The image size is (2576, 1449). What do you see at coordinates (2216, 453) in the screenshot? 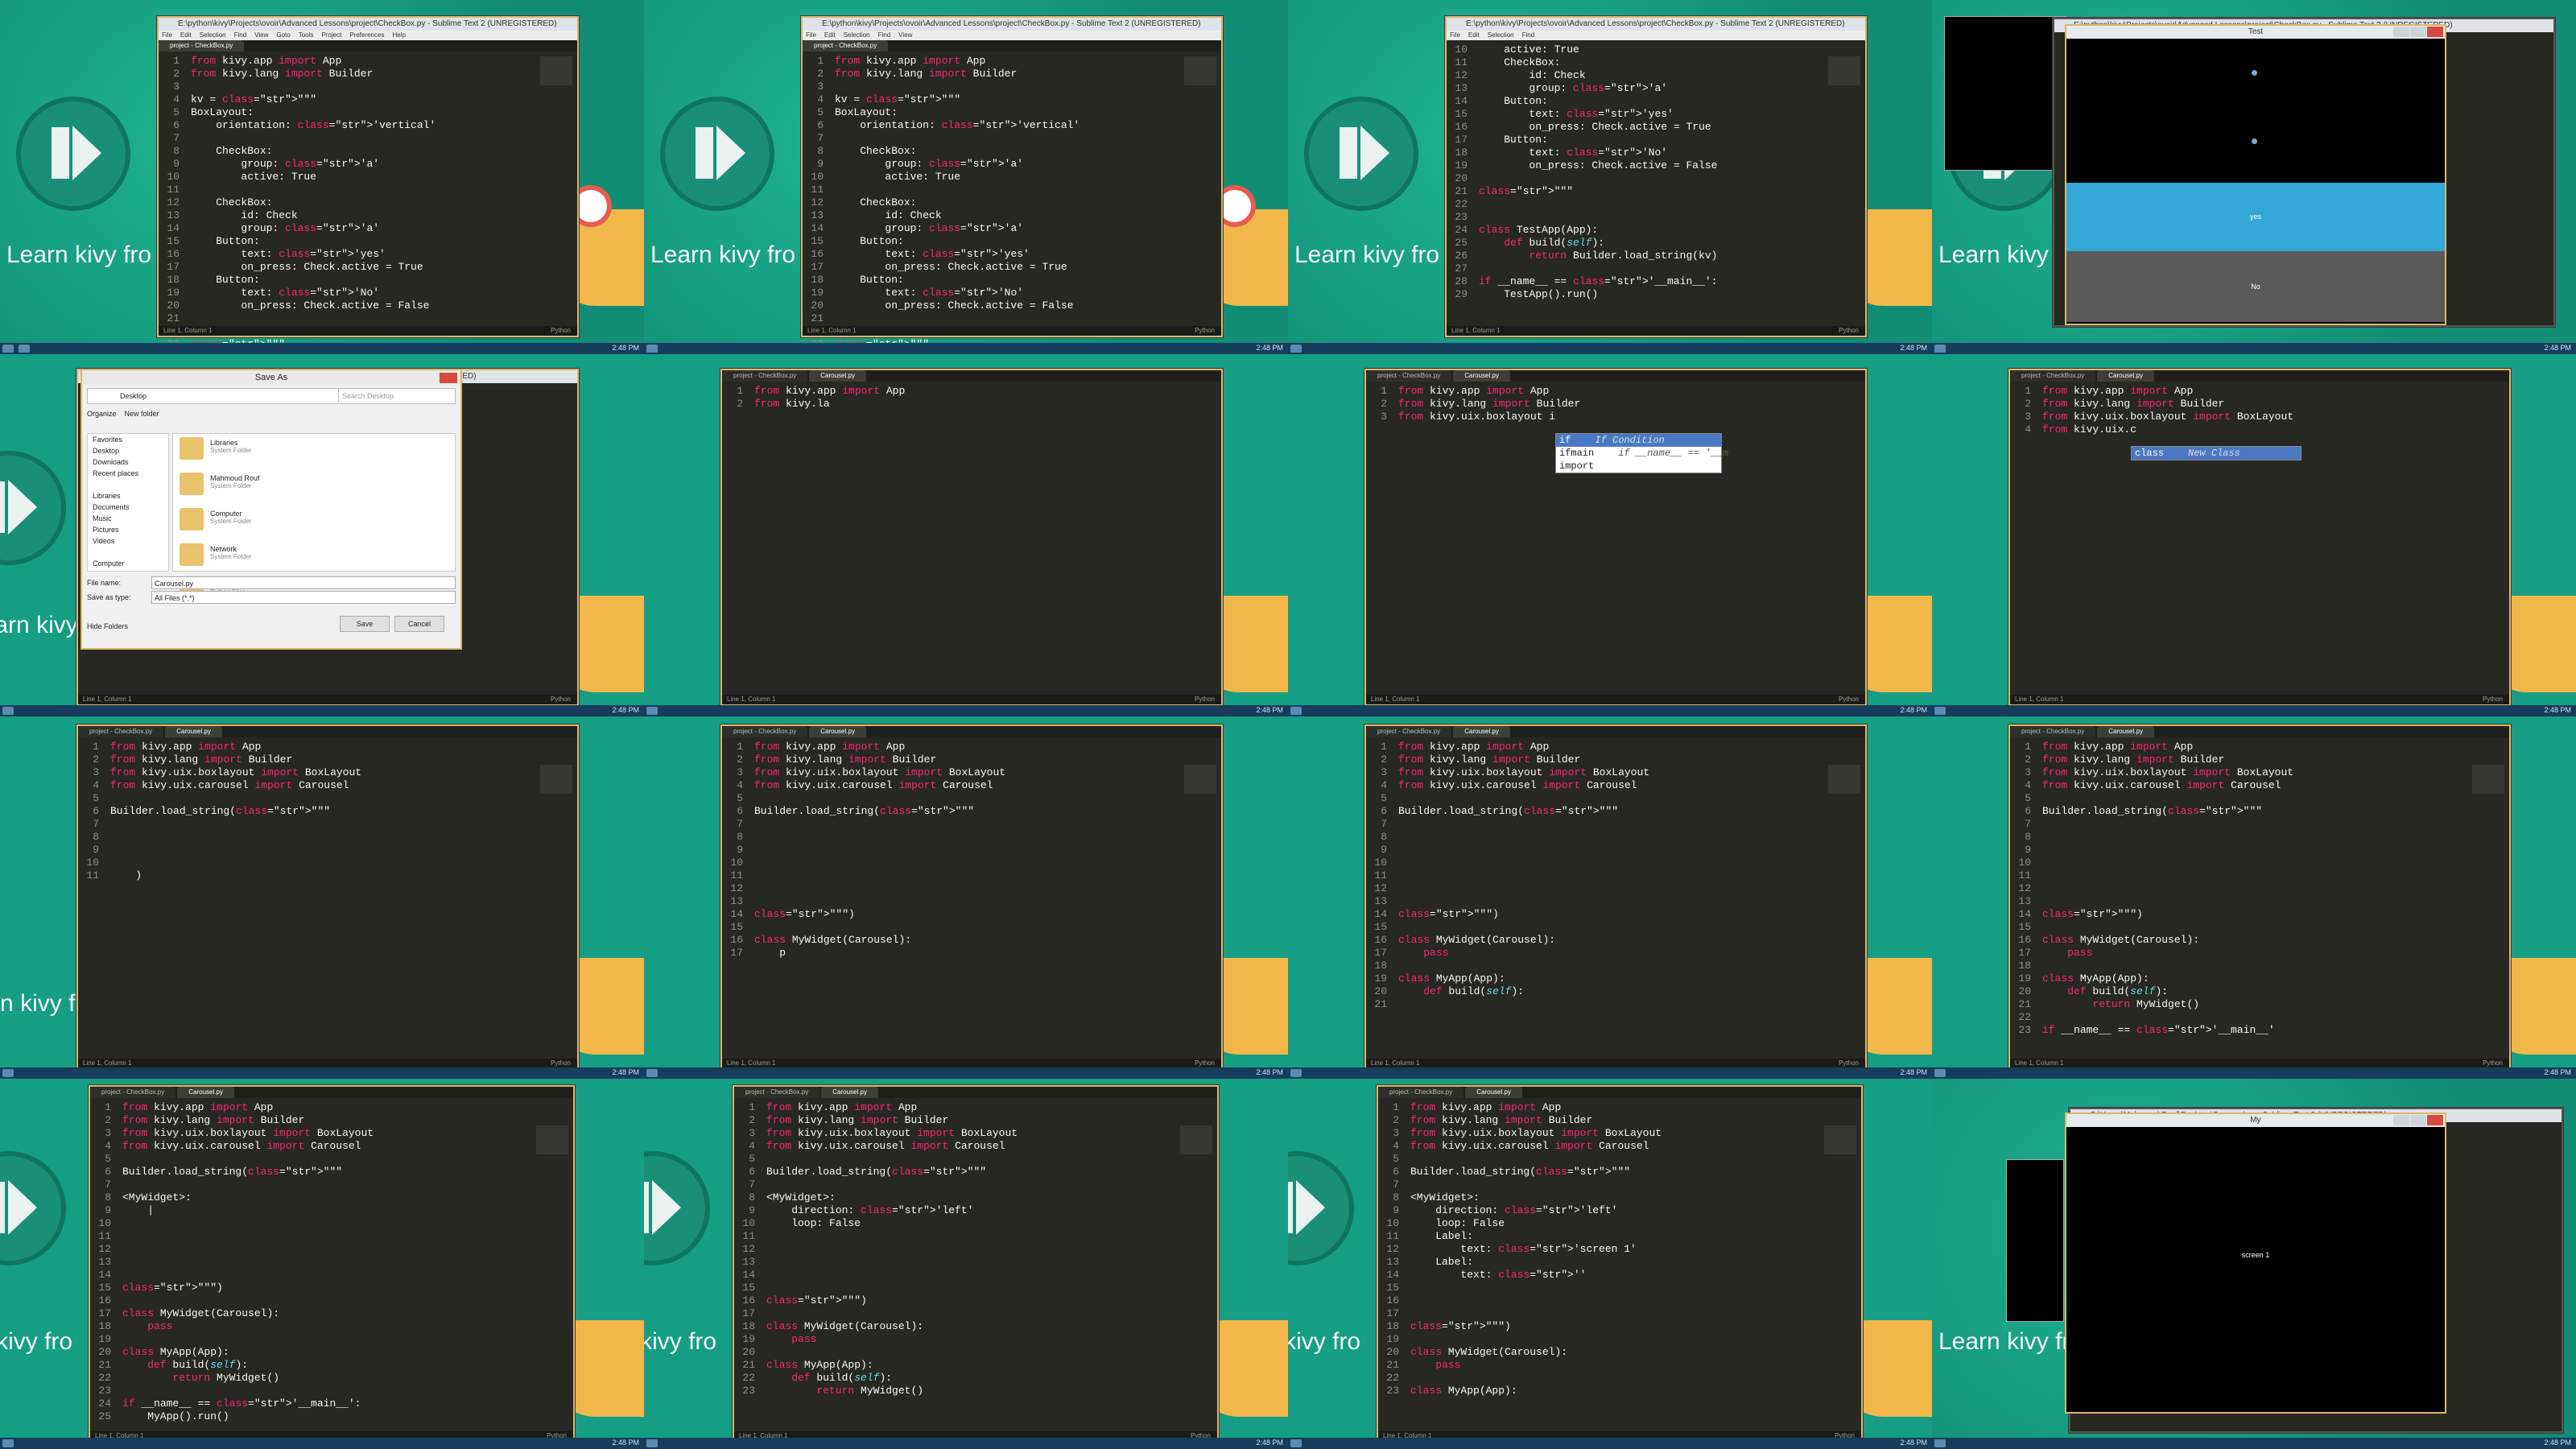
I see `autocomplete-item: class New Class` at bounding box center [2216, 453].